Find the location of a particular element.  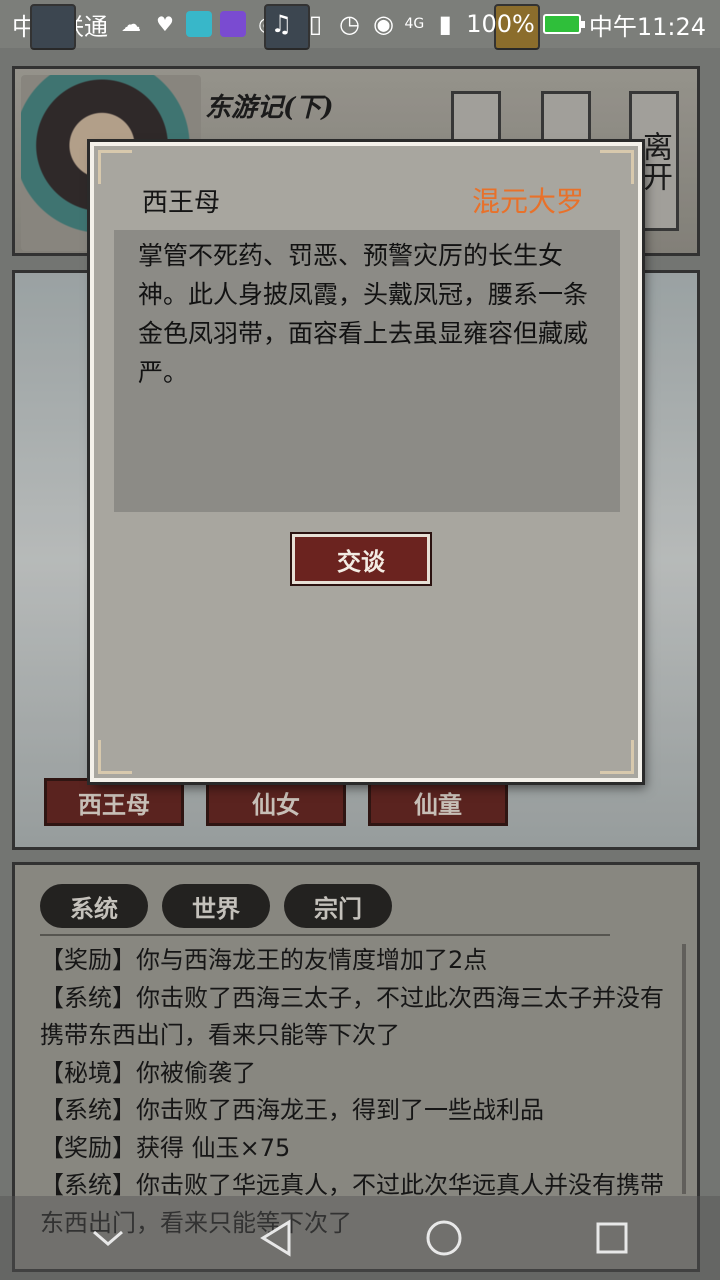

battery-percent: 100% is located at coordinates (500, 24).